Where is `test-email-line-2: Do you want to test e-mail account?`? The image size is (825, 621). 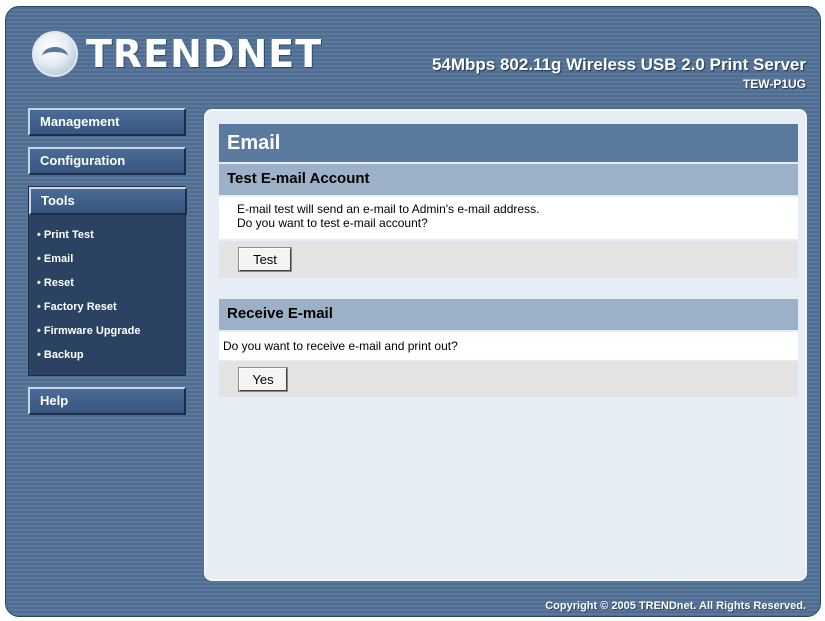
test-email-line-2: Do you want to test e-mail account? is located at coordinates (332, 223).